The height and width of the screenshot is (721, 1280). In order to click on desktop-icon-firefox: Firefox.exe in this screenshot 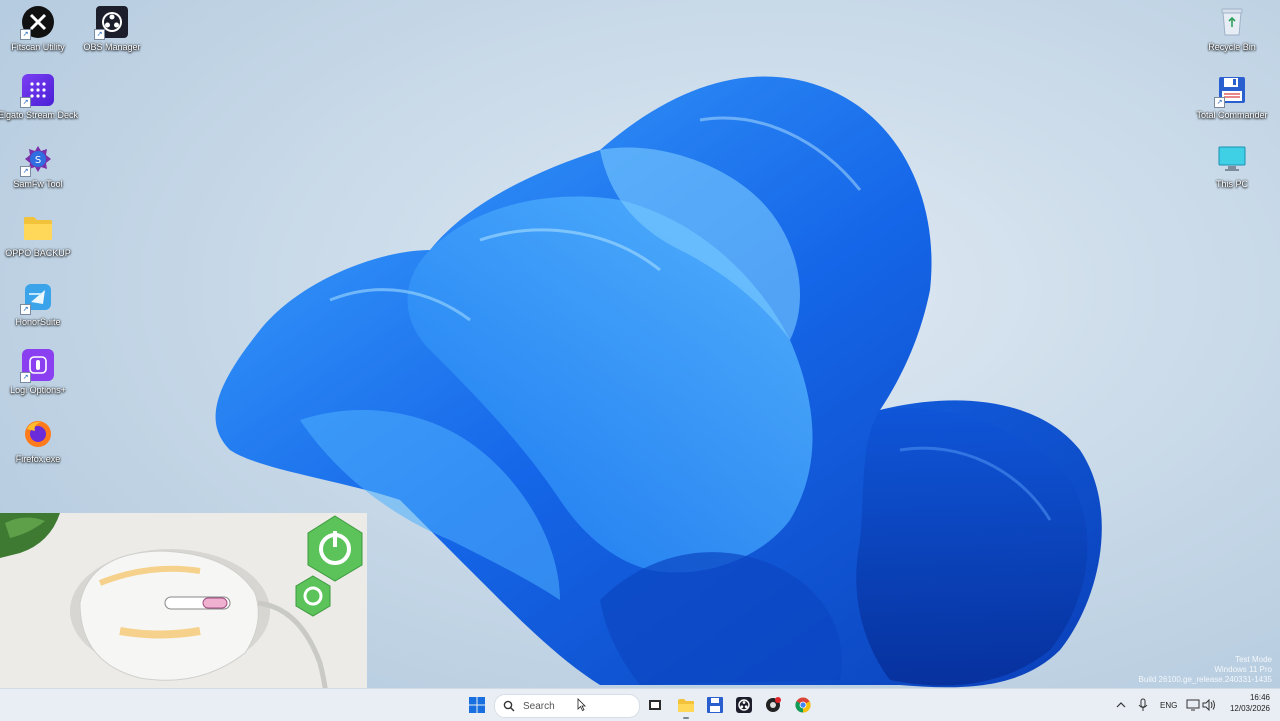, I will do `click(38, 441)`.